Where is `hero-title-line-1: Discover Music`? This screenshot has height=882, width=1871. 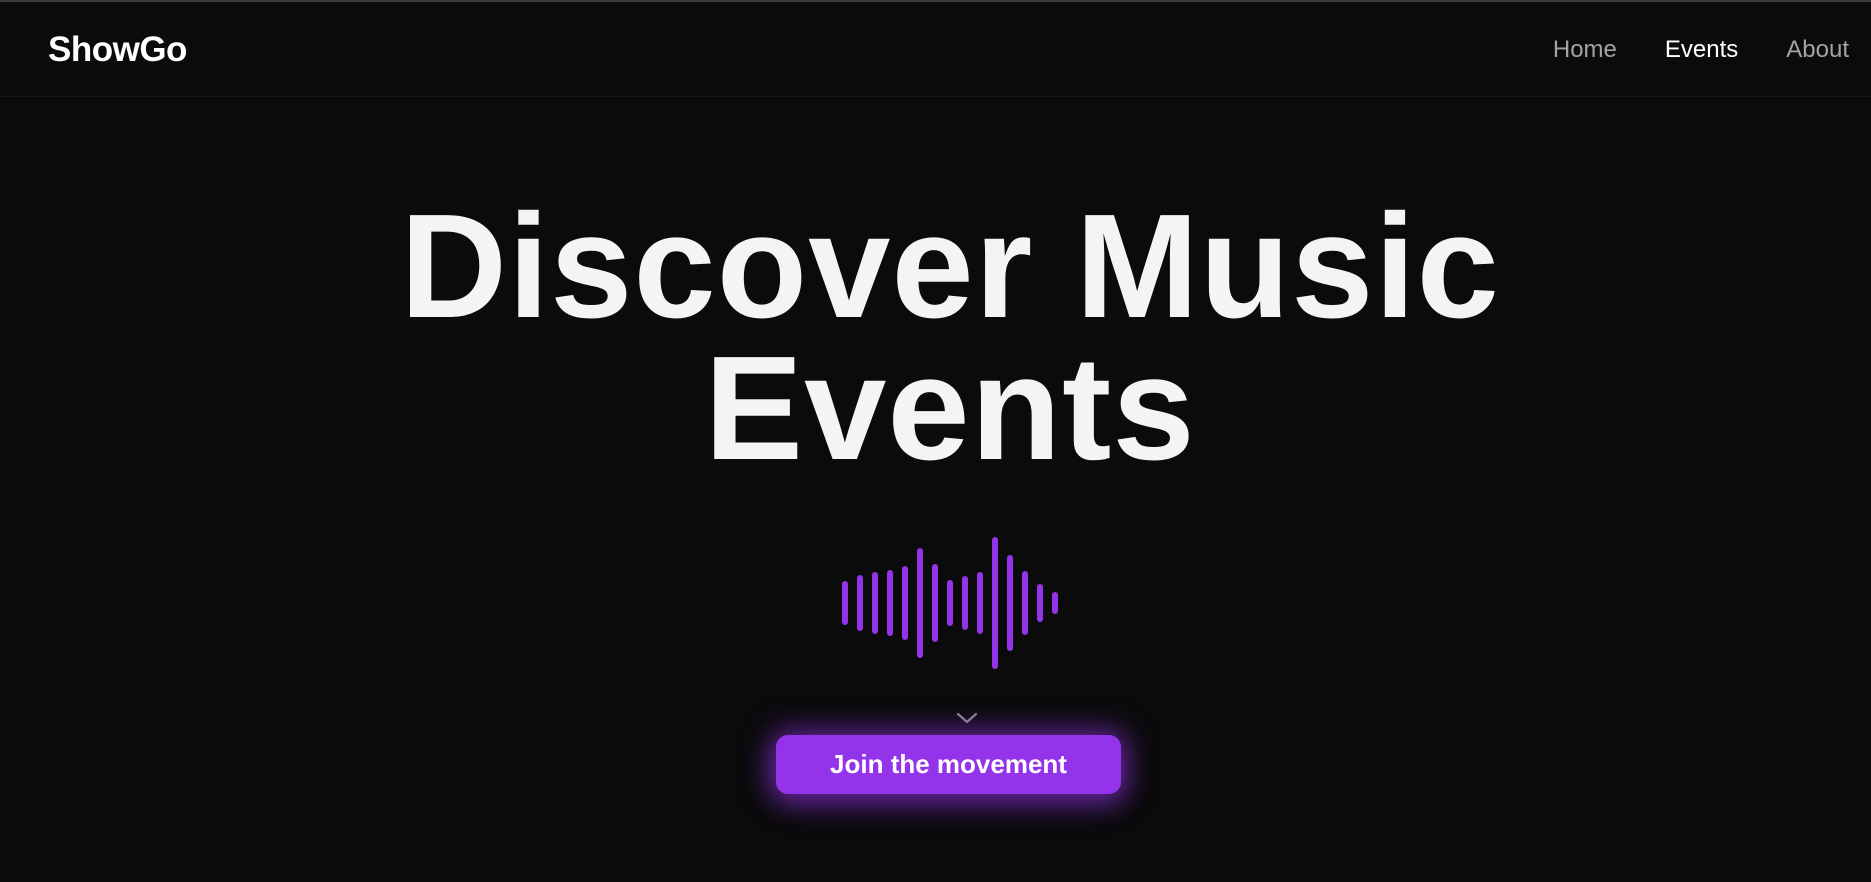 hero-title-line-1: Discover Music is located at coordinates (950, 266).